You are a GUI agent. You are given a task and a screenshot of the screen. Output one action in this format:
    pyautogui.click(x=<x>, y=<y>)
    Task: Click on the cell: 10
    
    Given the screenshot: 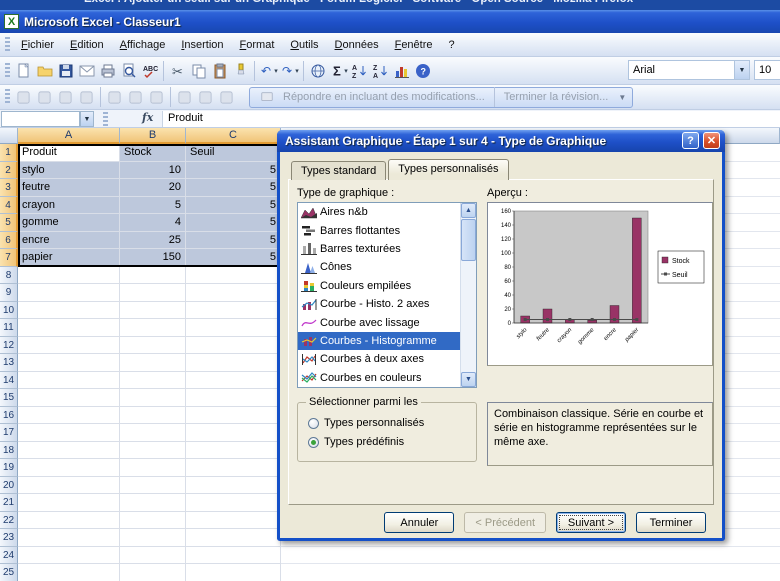 What is the action you would take?
    pyautogui.click(x=153, y=170)
    